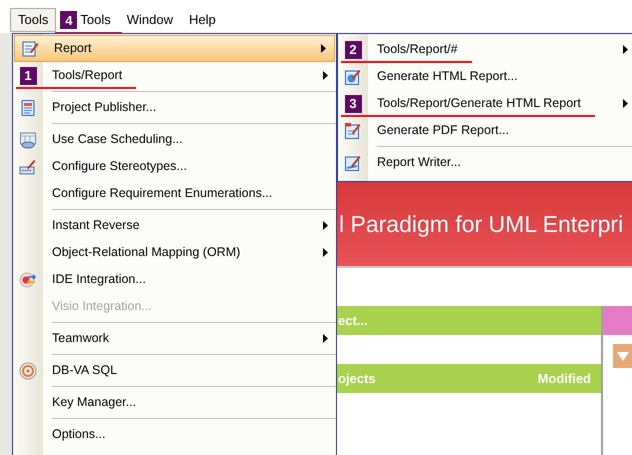 The width and height of the screenshot is (632, 455). What do you see at coordinates (147, 253) in the screenshot?
I see `menu-item-label: Object-Relational Mapping (ORM)` at bounding box center [147, 253].